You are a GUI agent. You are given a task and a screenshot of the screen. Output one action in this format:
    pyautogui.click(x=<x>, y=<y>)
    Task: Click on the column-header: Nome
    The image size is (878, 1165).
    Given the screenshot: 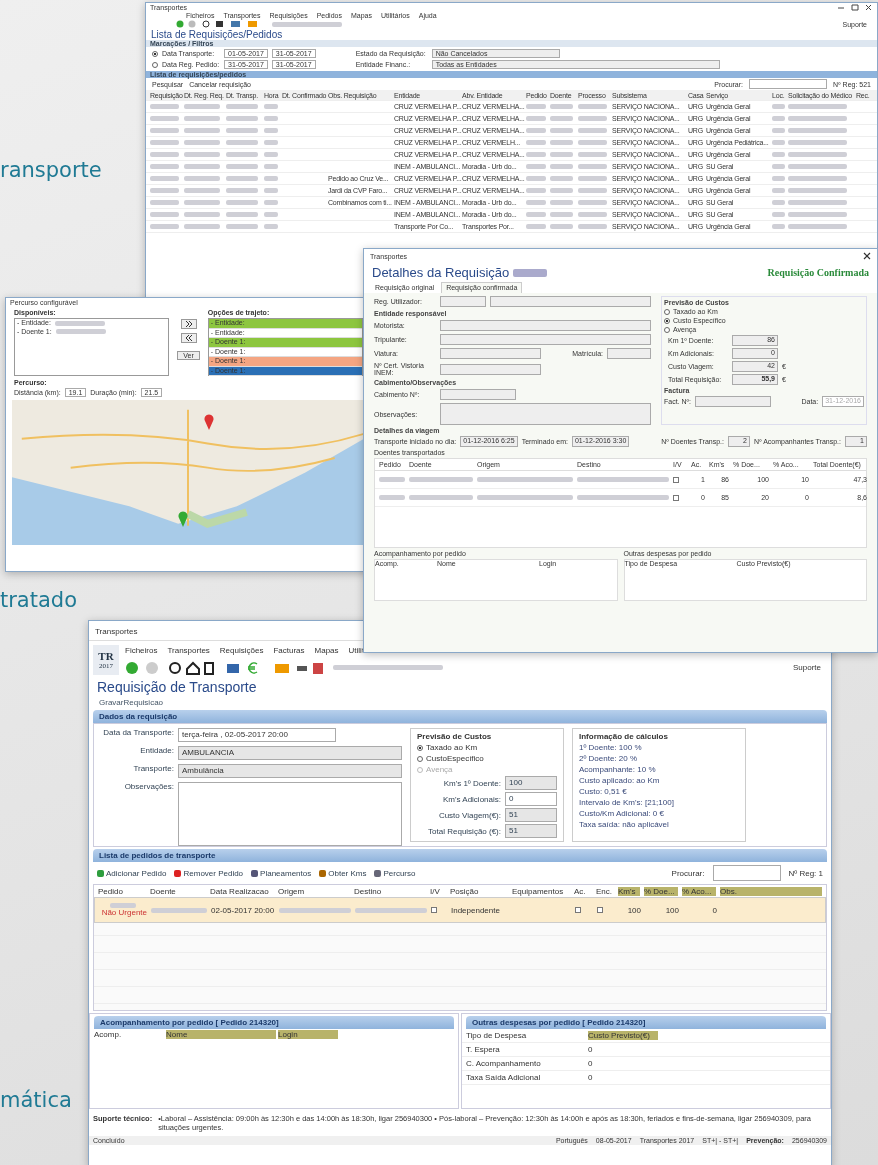 What is the action you would take?
    pyautogui.click(x=221, y=1034)
    